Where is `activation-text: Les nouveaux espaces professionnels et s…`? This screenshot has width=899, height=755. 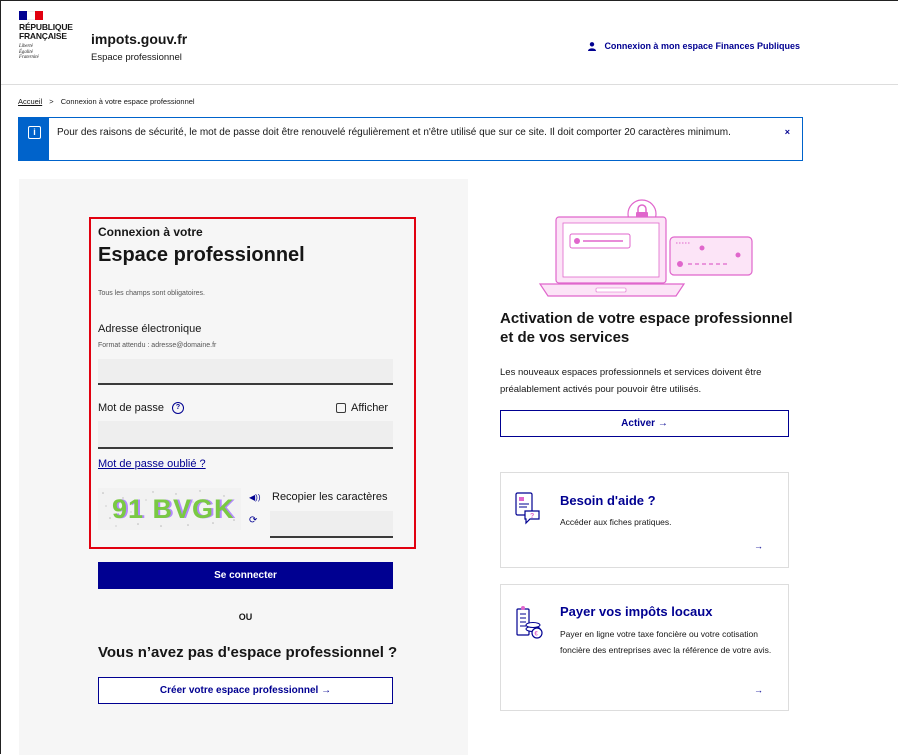
activation-text: Les nouveaux espaces professionnels et s… is located at coordinates (631, 381).